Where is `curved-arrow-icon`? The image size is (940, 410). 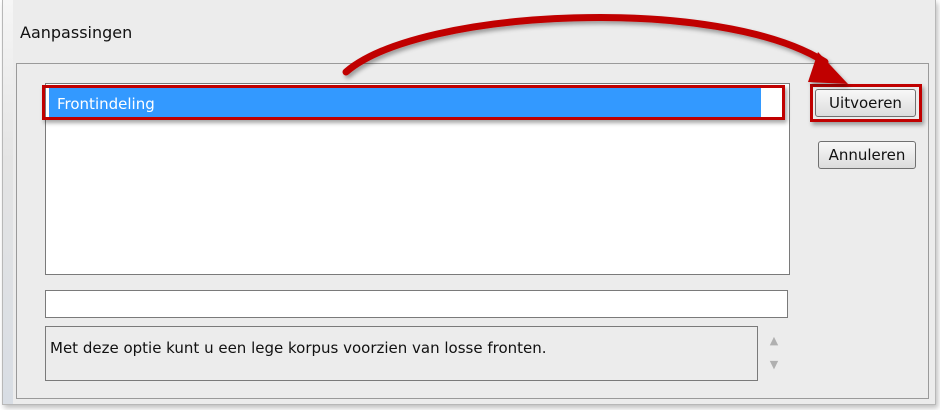
curved-arrow-icon is located at coordinates (595, 49).